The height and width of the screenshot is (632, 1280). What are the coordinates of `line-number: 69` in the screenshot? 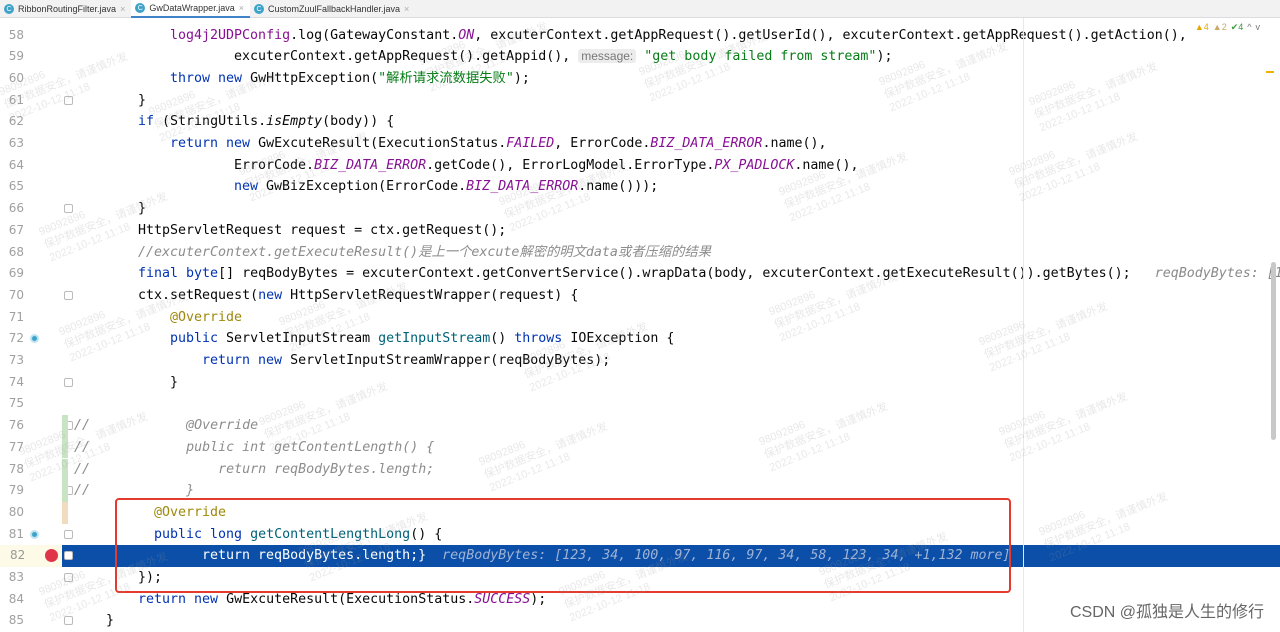 It's located at (12, 274).